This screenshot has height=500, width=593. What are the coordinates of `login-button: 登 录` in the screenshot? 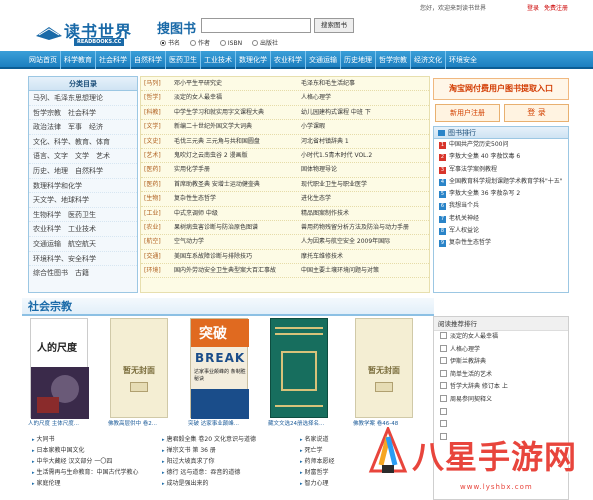 It's located at (536, 113).